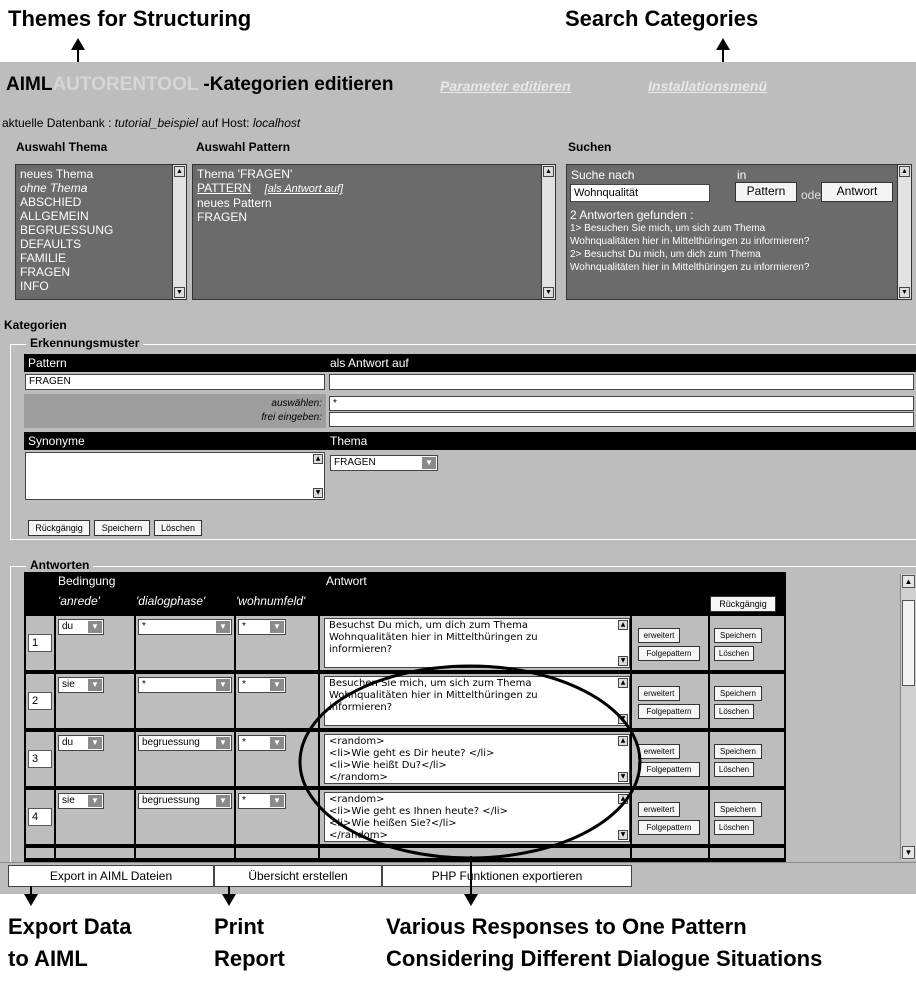  What do you see at coordinates (103, 272) in the screenshot?
I see `theme-item: FRAGEN` at bounding box center [103, 272].